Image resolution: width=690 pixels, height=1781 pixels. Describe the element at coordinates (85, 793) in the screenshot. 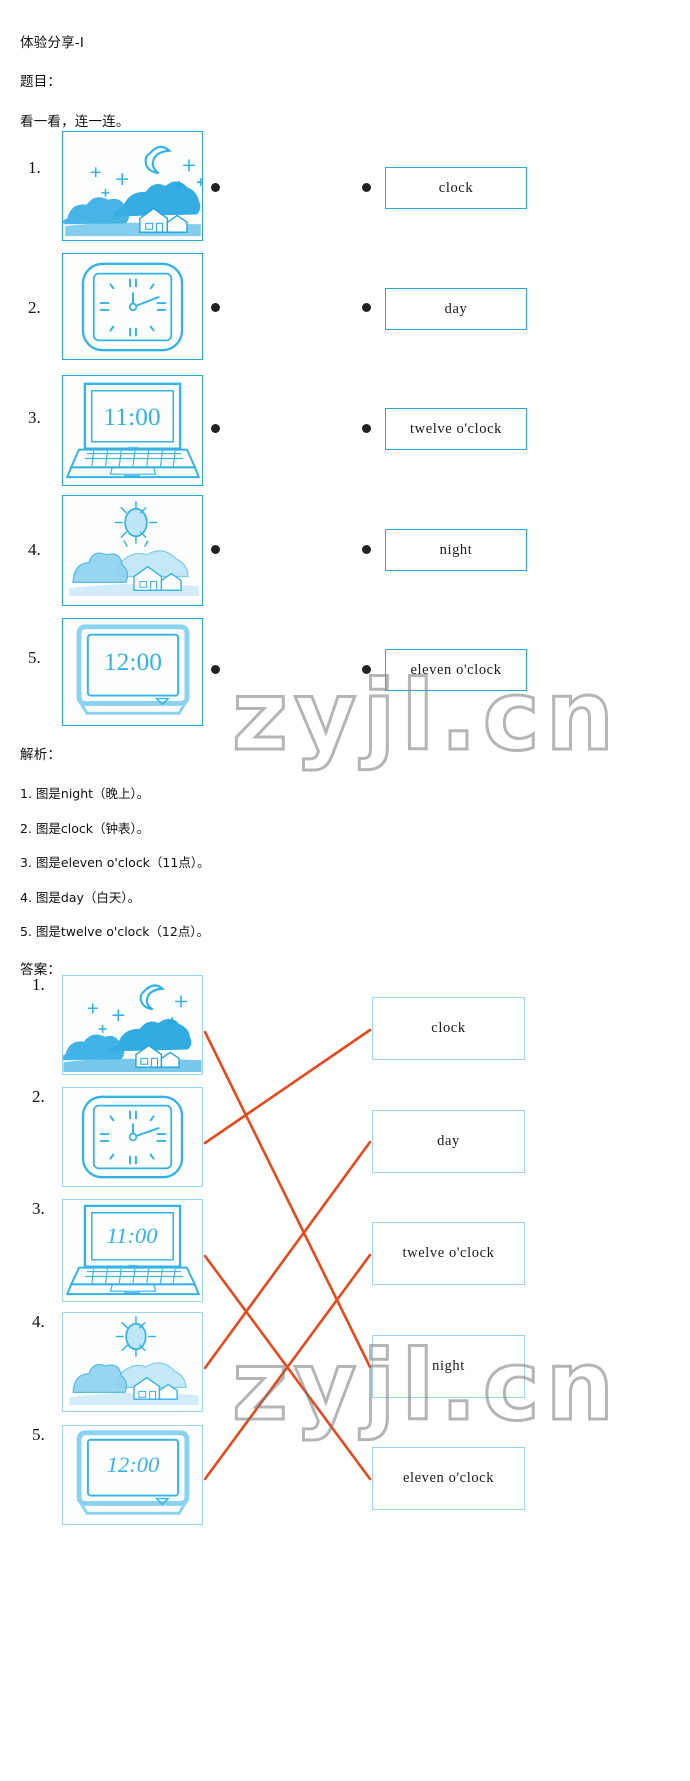

I see `analysis-line-1: 1. 图是night（晚上）。` at that location.